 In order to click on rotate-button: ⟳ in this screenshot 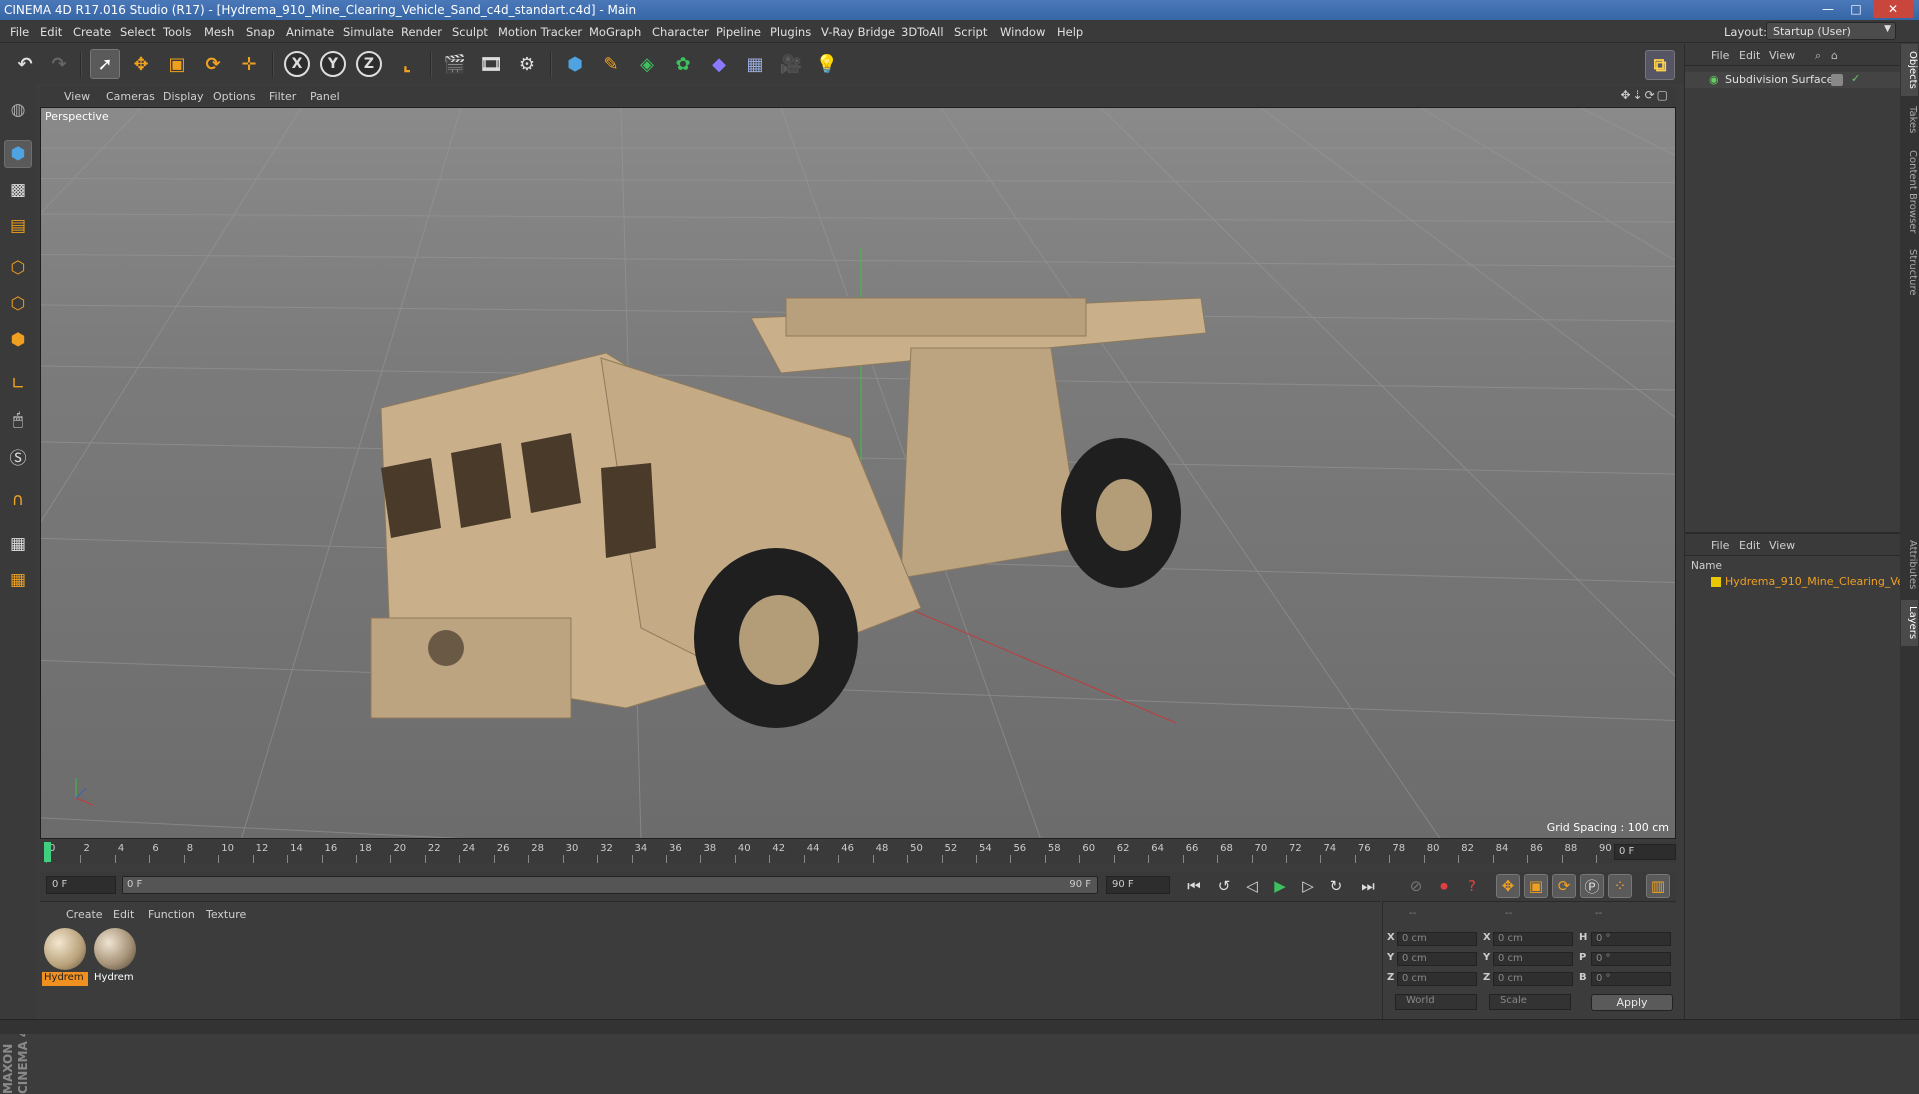, I will do `click(213, 64)`.